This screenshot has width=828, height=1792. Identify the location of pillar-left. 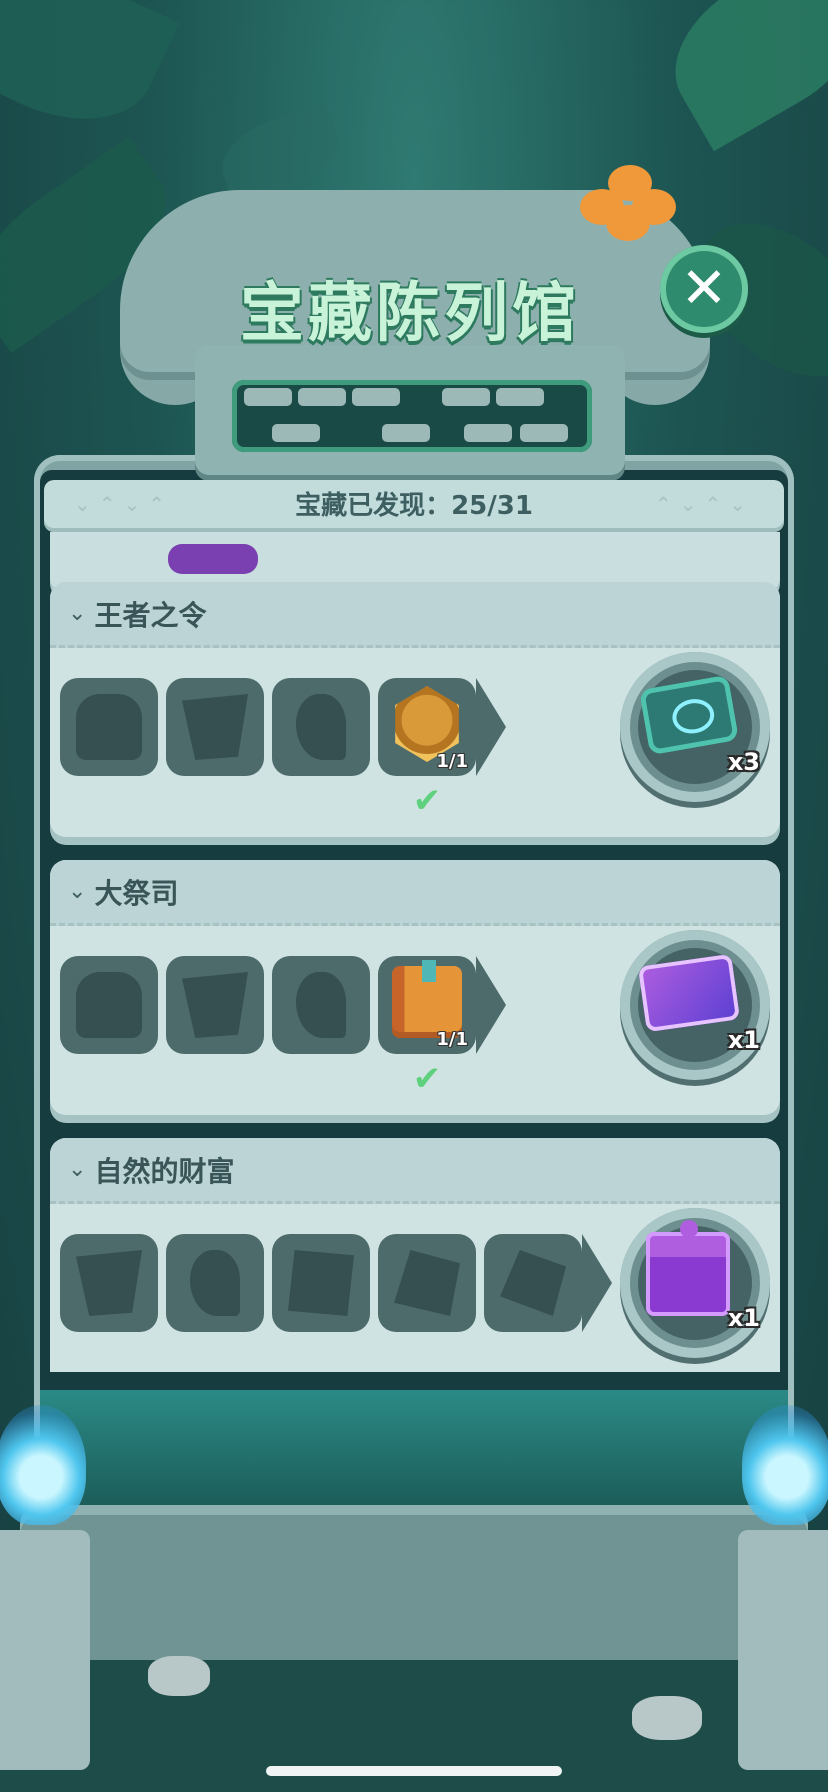
(45, 1650).